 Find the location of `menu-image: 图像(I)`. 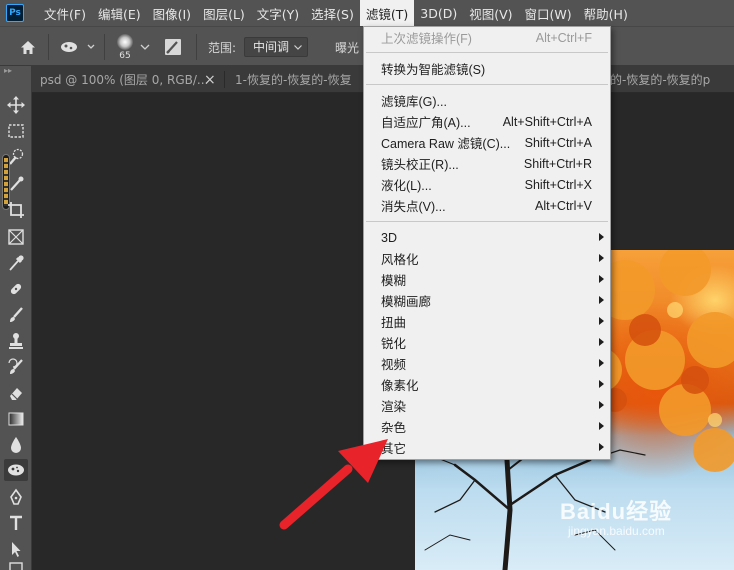

menu-image: 图像(I) is located at coordinates (172, 13).